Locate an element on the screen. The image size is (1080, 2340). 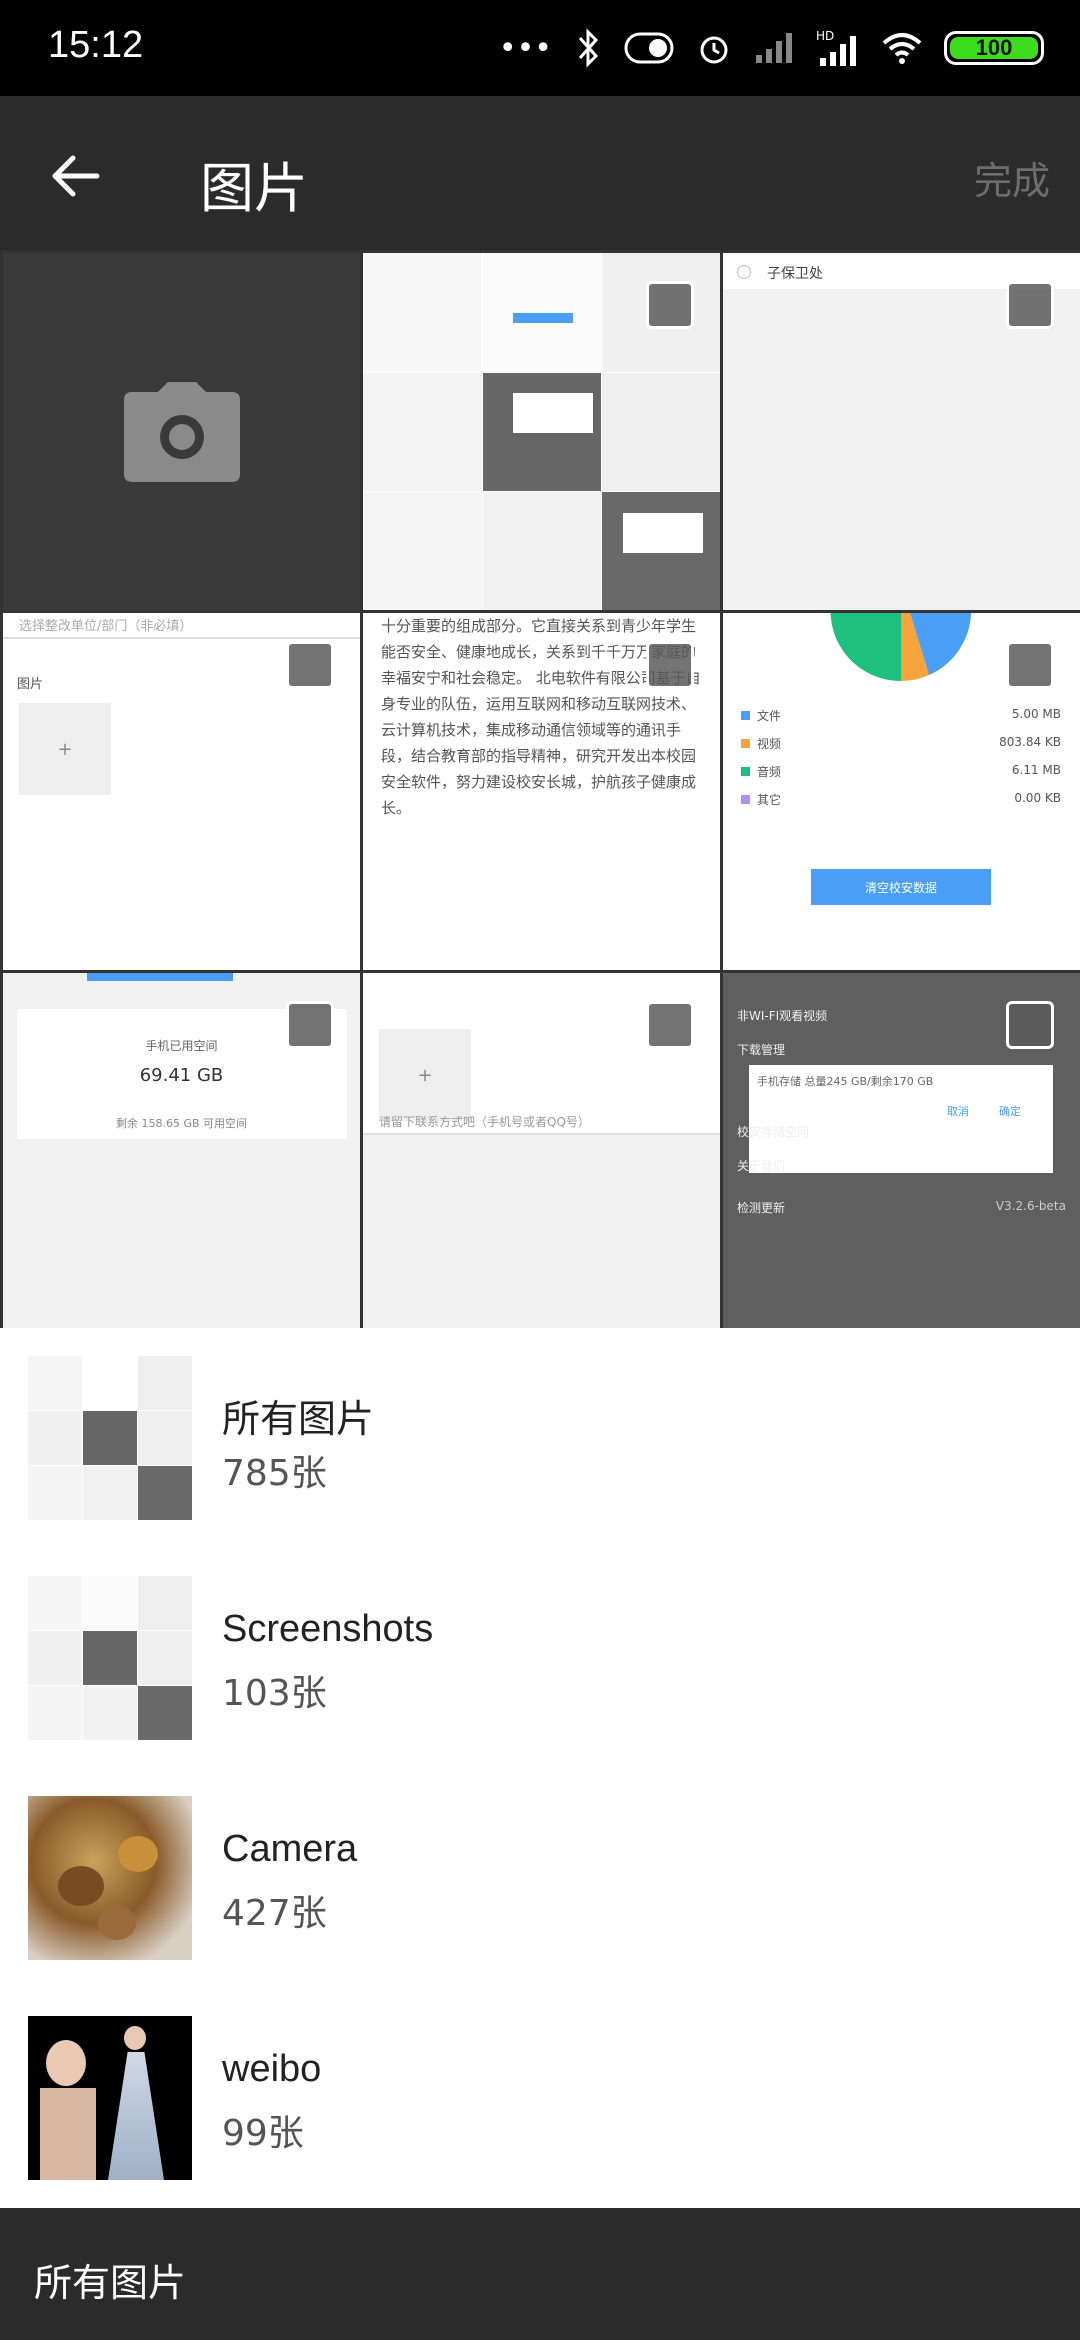
thumbnail-text: 非WI-FI观看视频 is located at coordinates (782, 1016).